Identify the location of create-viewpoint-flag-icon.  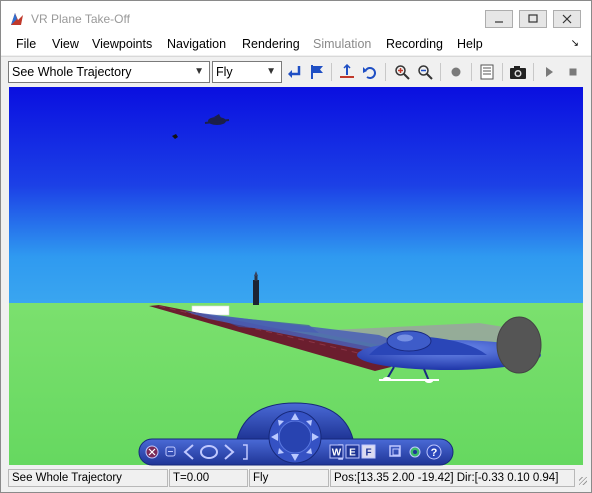
(317, 72).